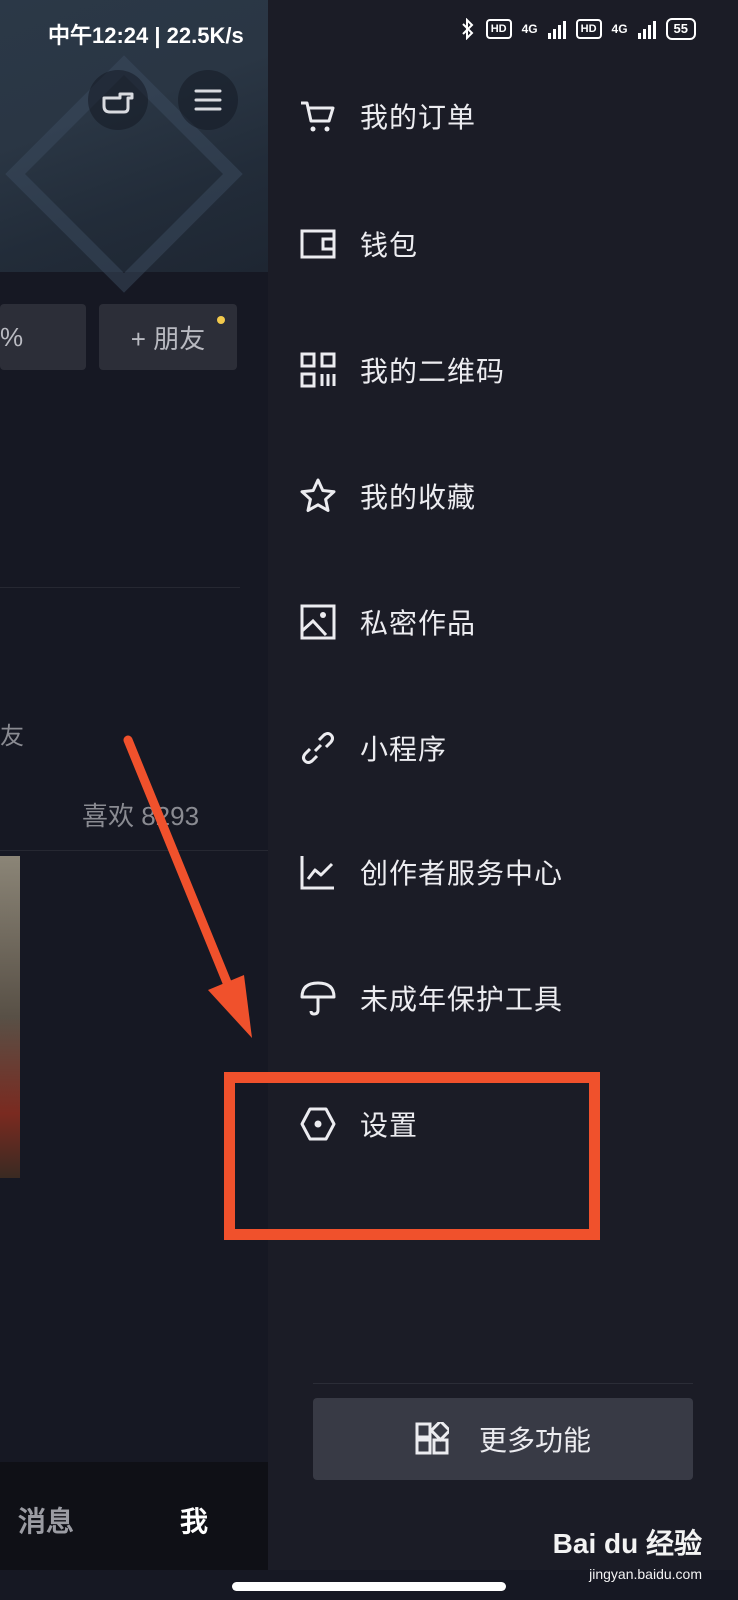  Describe the element at coordinates (508, 622) in the screenshot. I see `menu-item-private-works: 私密作品` at that location.